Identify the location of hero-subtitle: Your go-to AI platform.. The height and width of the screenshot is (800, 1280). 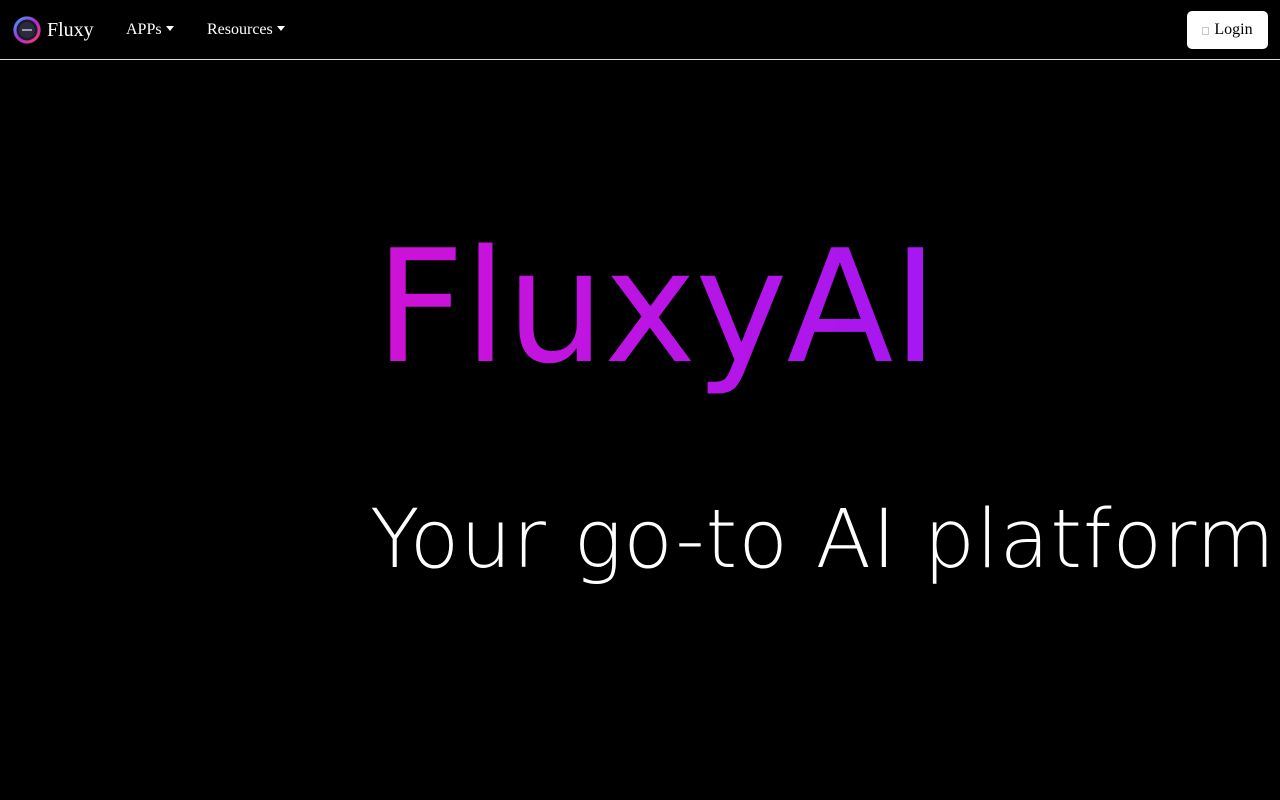
(825, 540).